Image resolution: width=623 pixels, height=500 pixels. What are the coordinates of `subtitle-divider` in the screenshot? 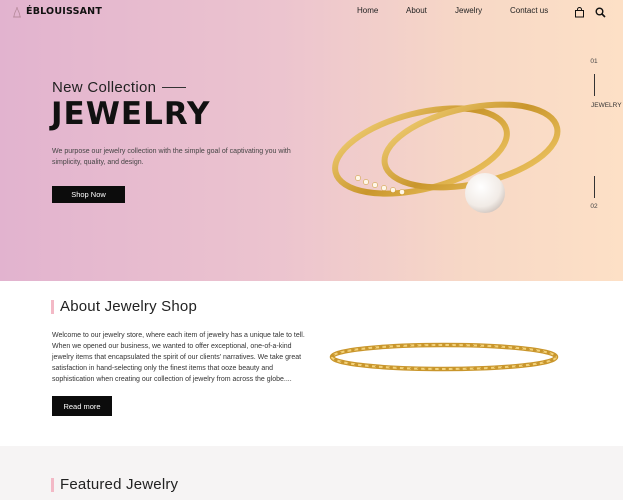 It's located at (174, 87).